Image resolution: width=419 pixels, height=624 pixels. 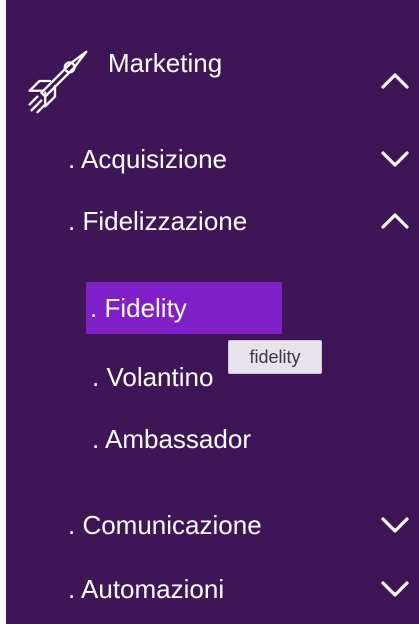 What do you see at coordinates (146, 589) in the screenshot?
I see `menu-item-label: . Automazioni` at bounding box center [146, 589].